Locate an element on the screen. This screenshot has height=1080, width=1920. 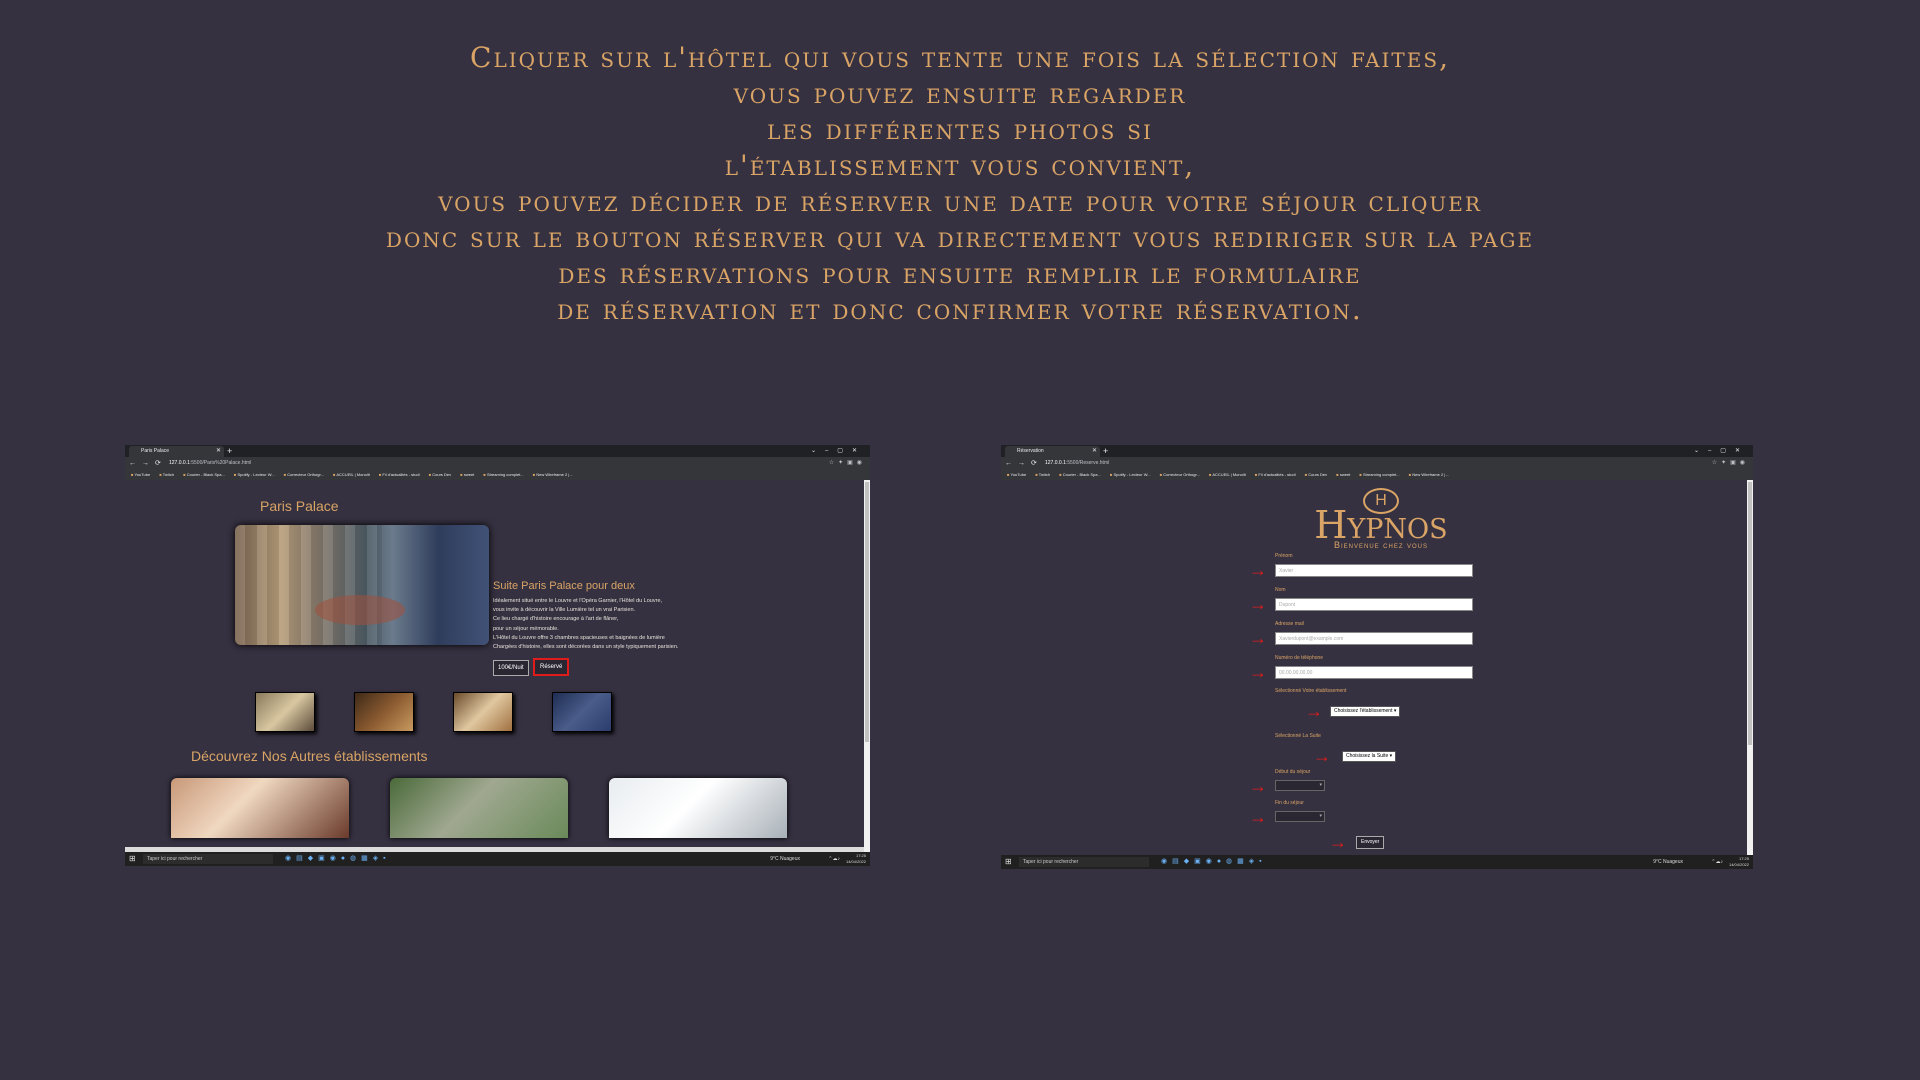
tab-title: Paris Palace is located at coordinates (155, 451).